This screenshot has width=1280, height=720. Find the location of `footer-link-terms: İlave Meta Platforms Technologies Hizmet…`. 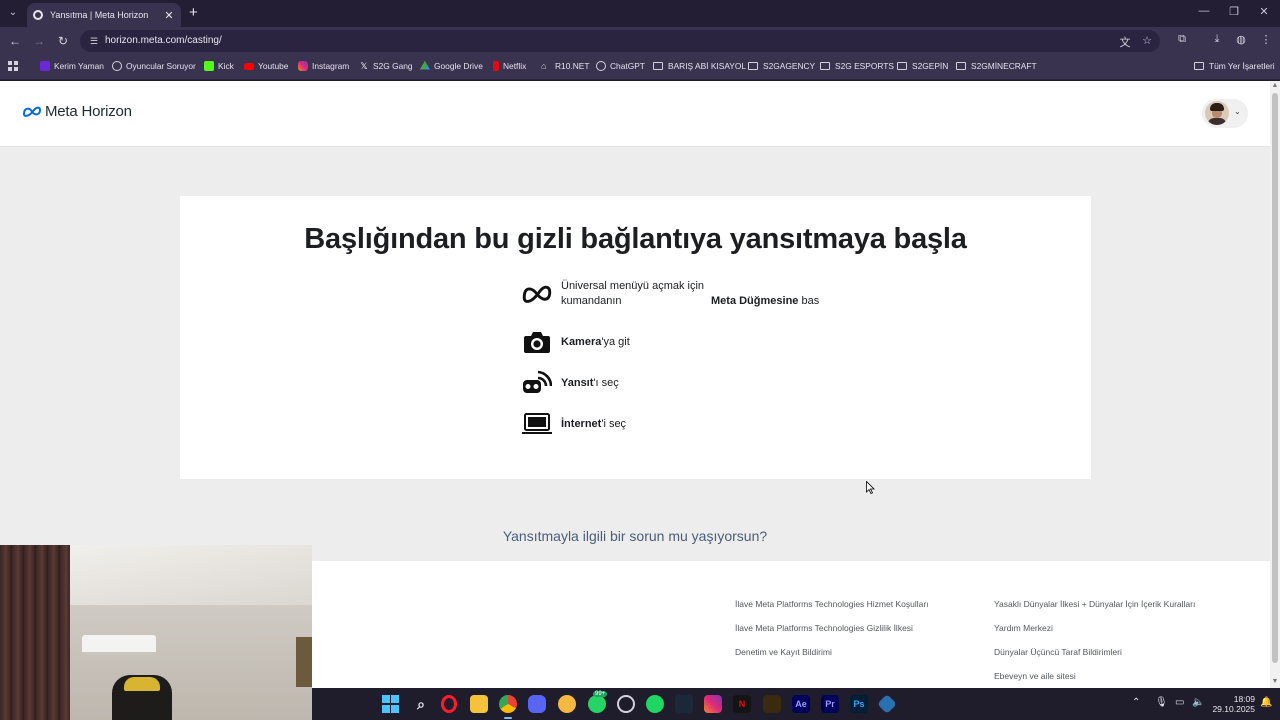

footer-link-terms: İlave Meta Platforms Technologies Hizmet… is located at coordinates (832, 604).